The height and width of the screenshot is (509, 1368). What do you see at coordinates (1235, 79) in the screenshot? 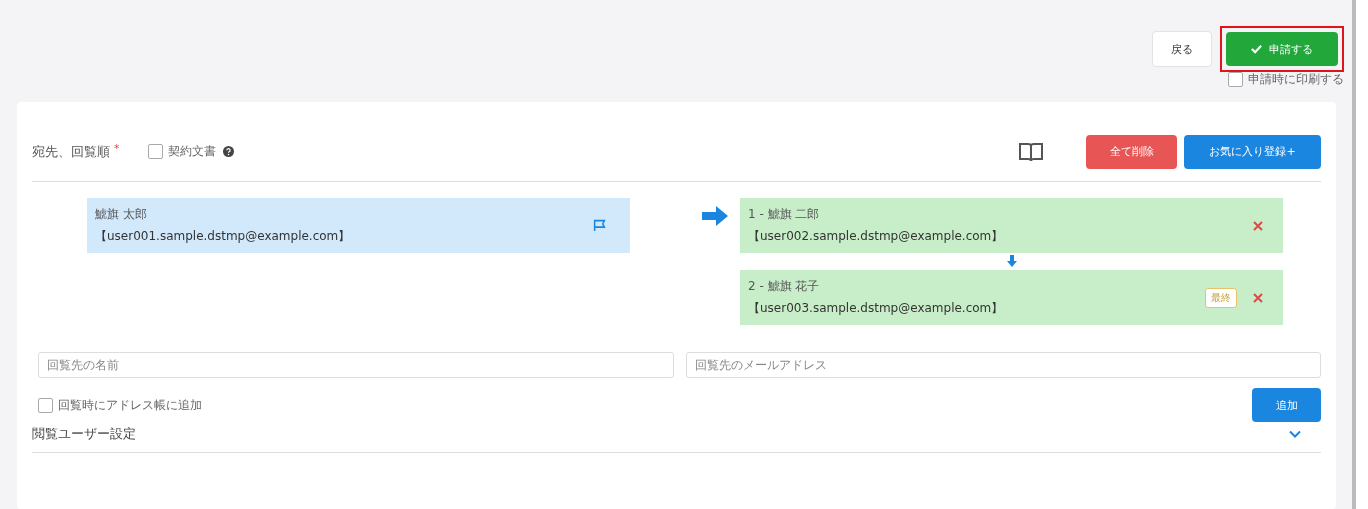
I see `print-checkbox` at bounding box center [1235, 79].